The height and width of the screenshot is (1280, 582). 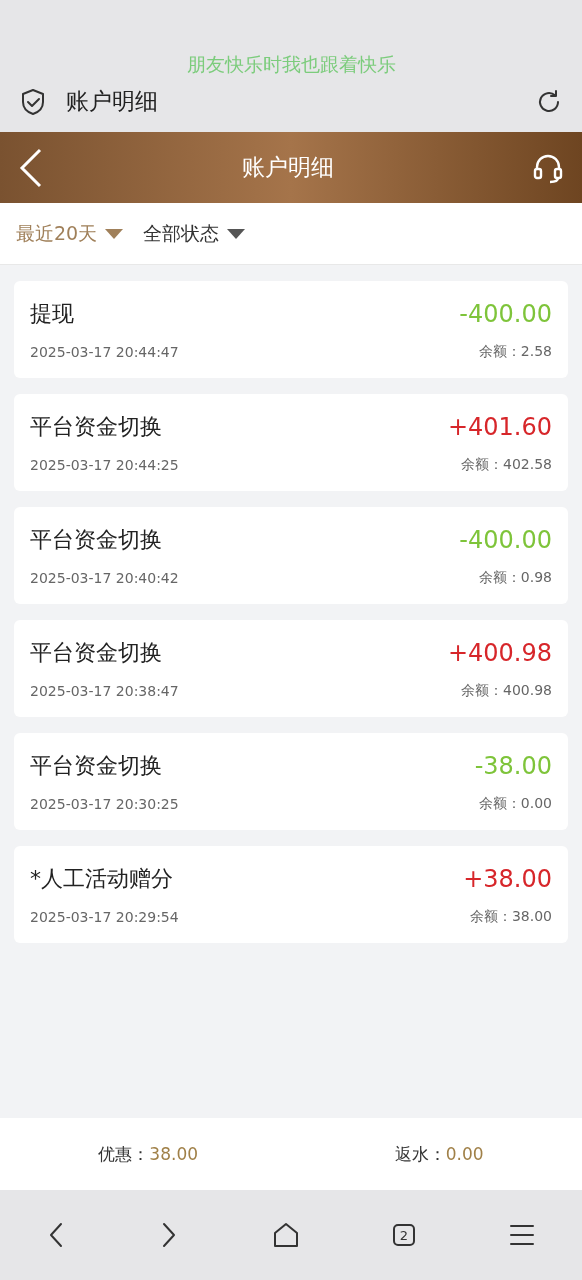 What do you see at coordinates (507, 878) in the screenshot?
I see `record-amount: +38.00` at bounding box center [507, 878].